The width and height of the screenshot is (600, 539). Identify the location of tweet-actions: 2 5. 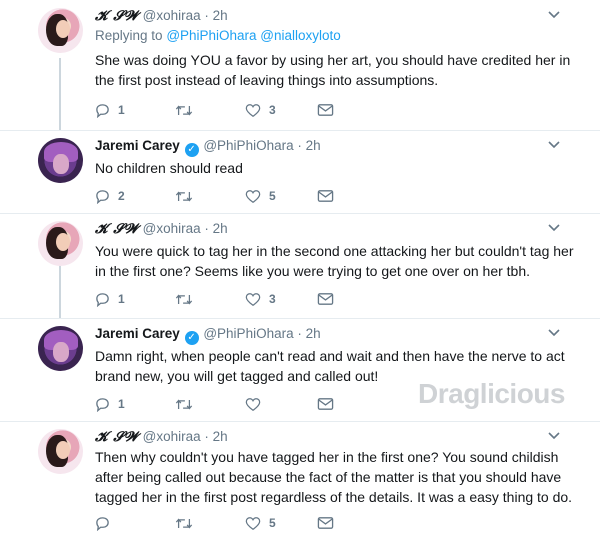
(225, 196).